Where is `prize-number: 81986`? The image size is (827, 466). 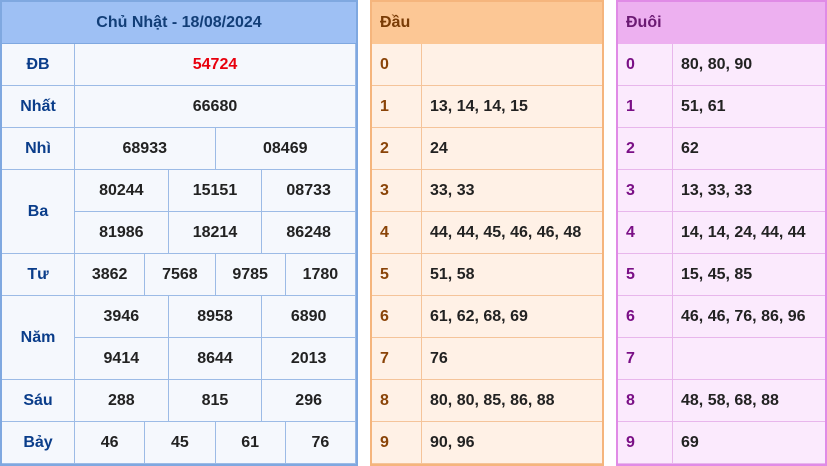
prize-number: 81986 is located at coordinates (122, 233).